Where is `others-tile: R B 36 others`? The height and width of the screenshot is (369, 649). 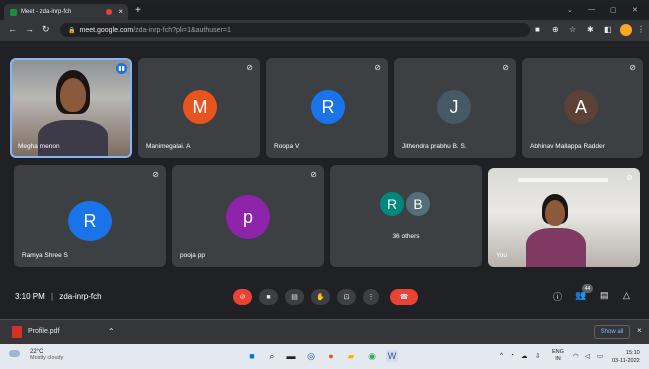 others-tile: R B 36 others is located at coordinates (406, 216).